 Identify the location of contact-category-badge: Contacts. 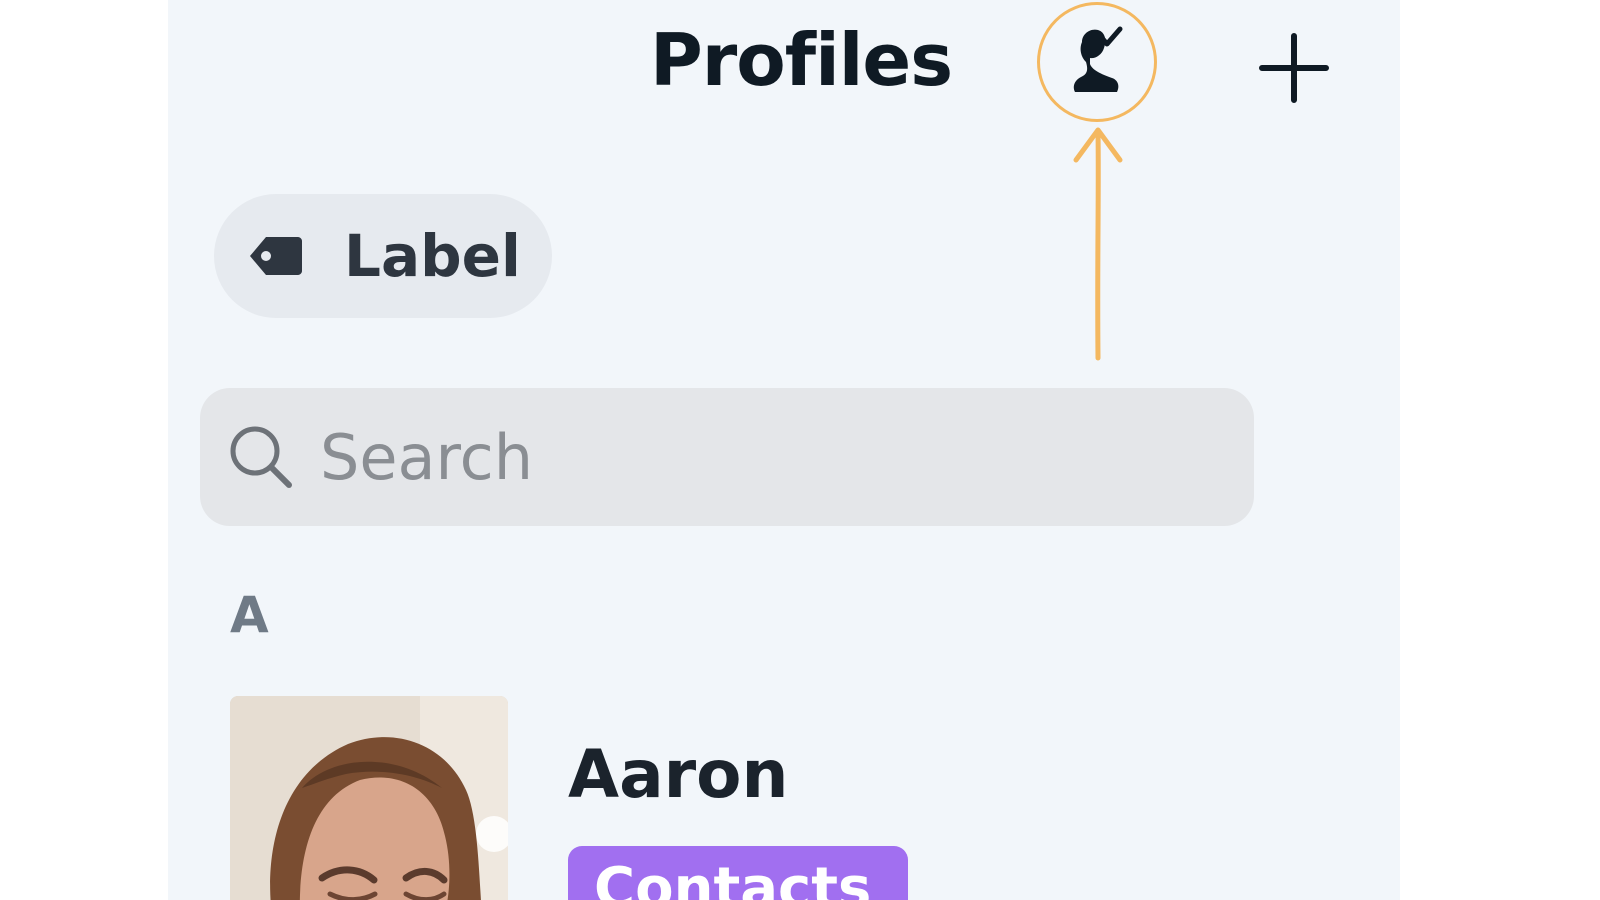
(738, 873).